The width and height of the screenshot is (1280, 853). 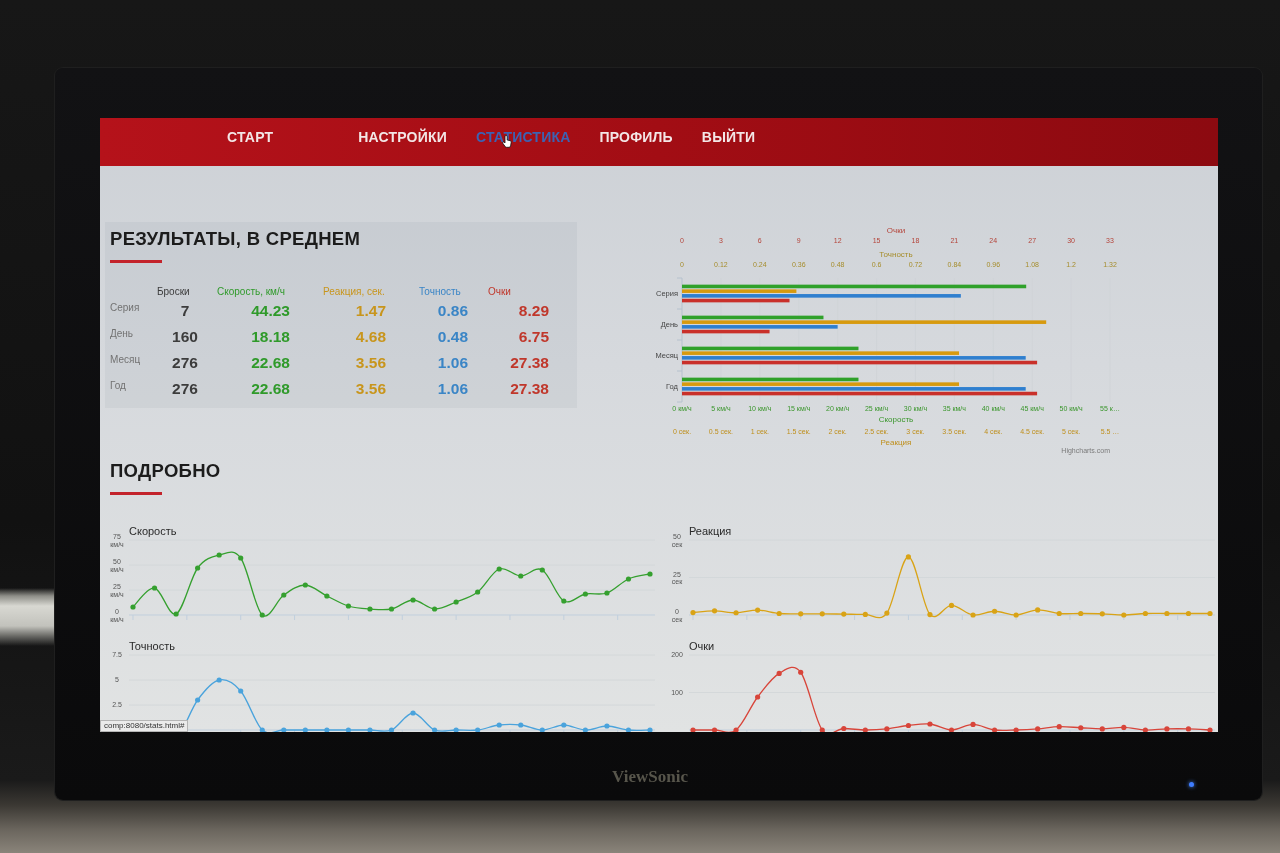 I want to click on table-cell-text: 6.75, so click(x=533, y=337).